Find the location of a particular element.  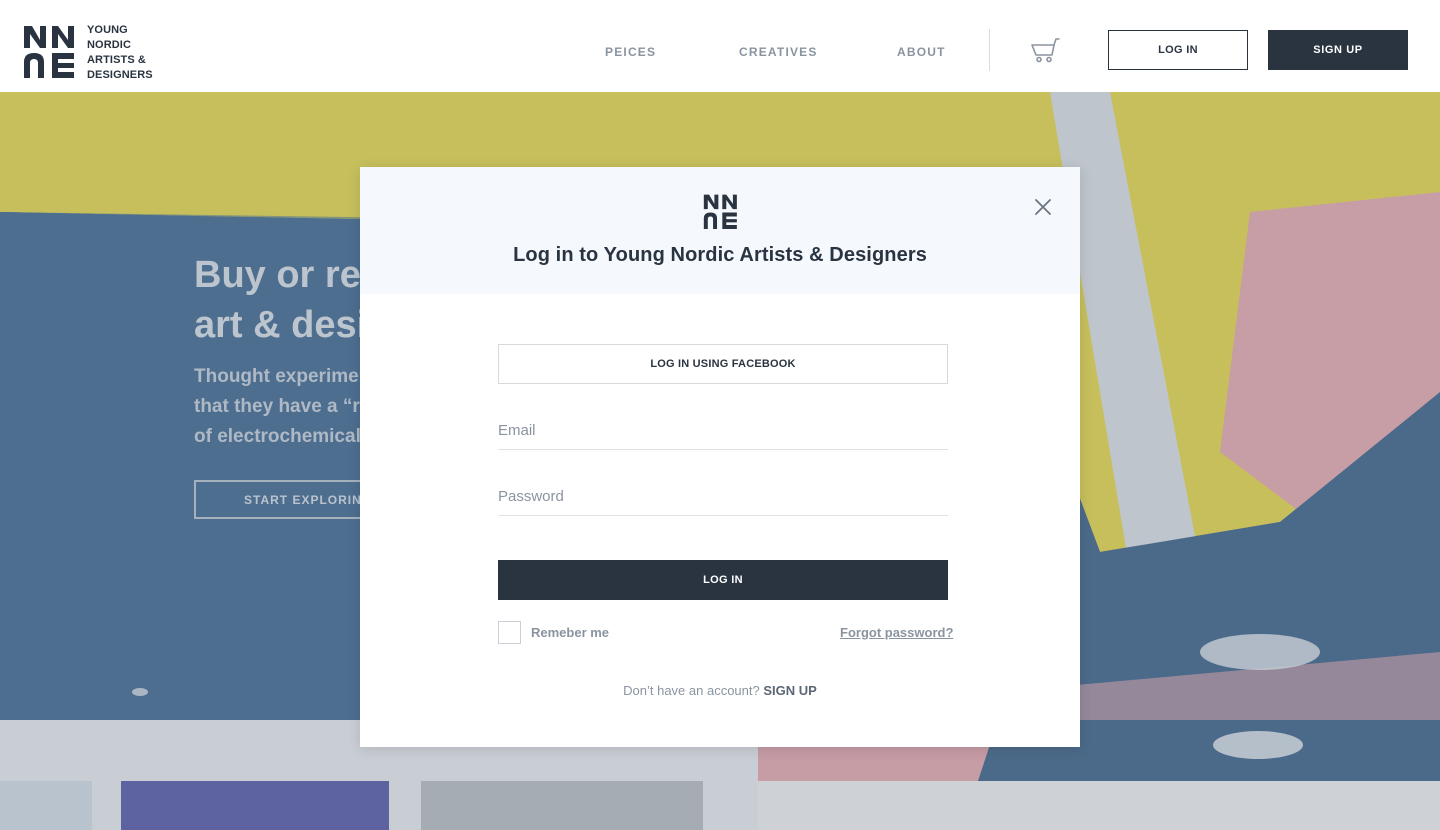

signup-prompt: Don’t have an account? SIGN UP is located at coordinates (720, 690).